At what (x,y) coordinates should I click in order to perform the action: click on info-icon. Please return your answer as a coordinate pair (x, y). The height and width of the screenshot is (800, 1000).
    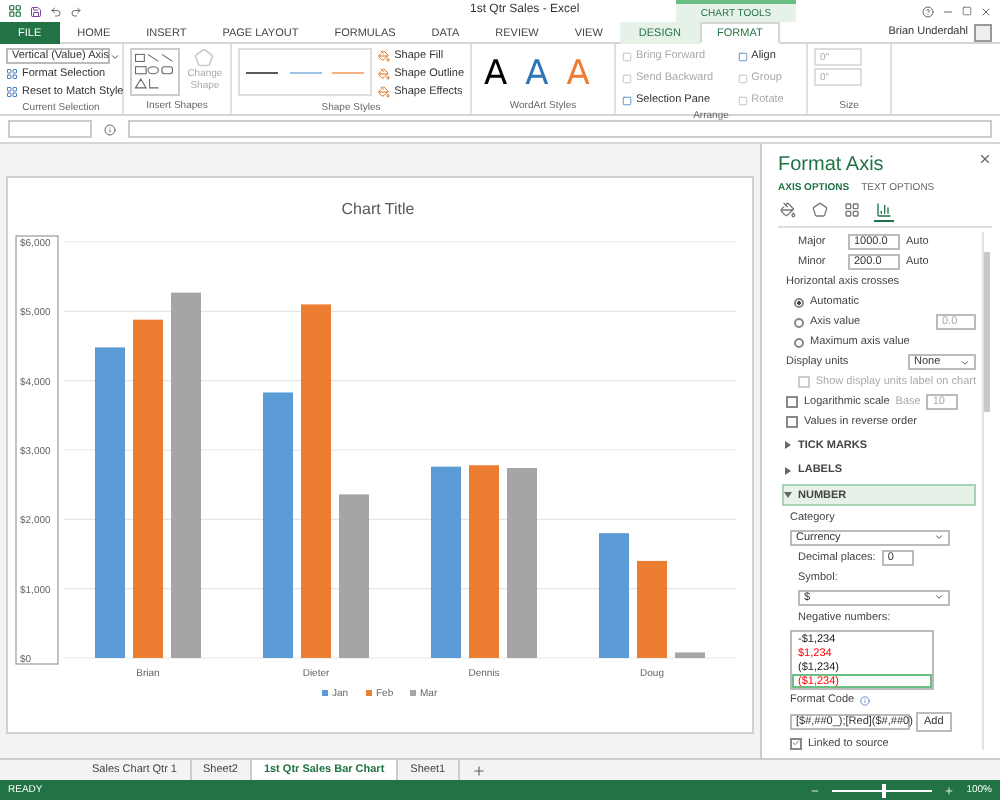
    Looking at the image, I should click on (865, 700).